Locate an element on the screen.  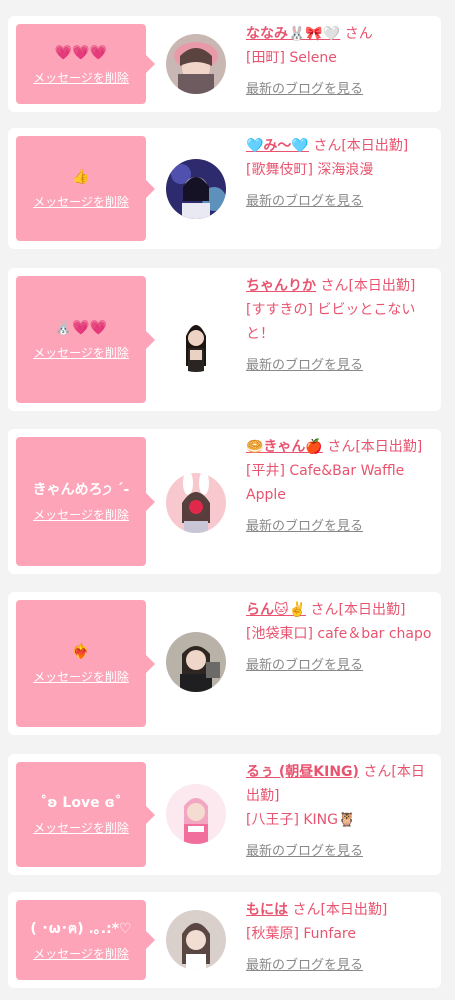
cast-name-link: るぅ (朝昼KING) is located at coordinates (302, 772).